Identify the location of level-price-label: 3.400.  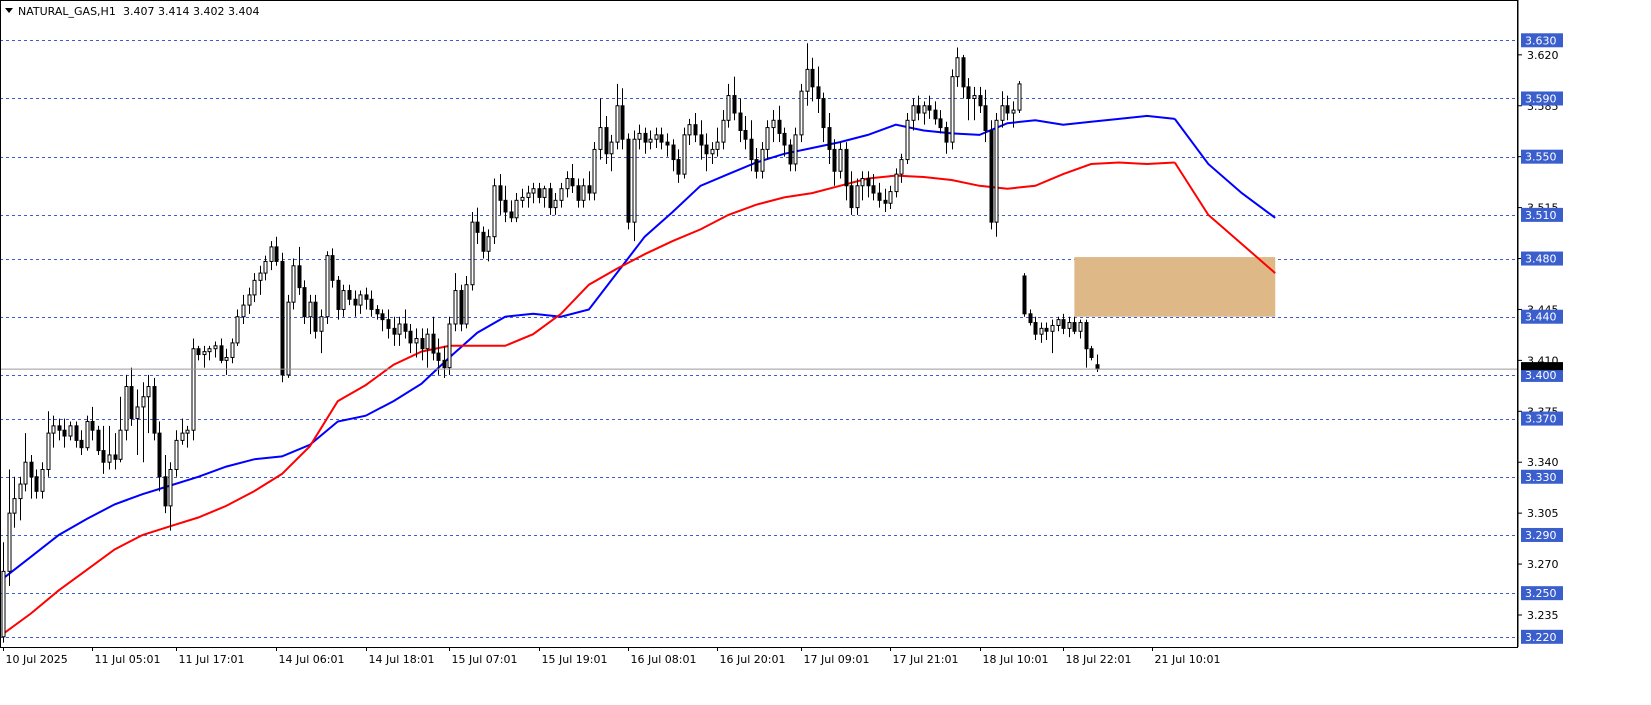
(1541, 375).